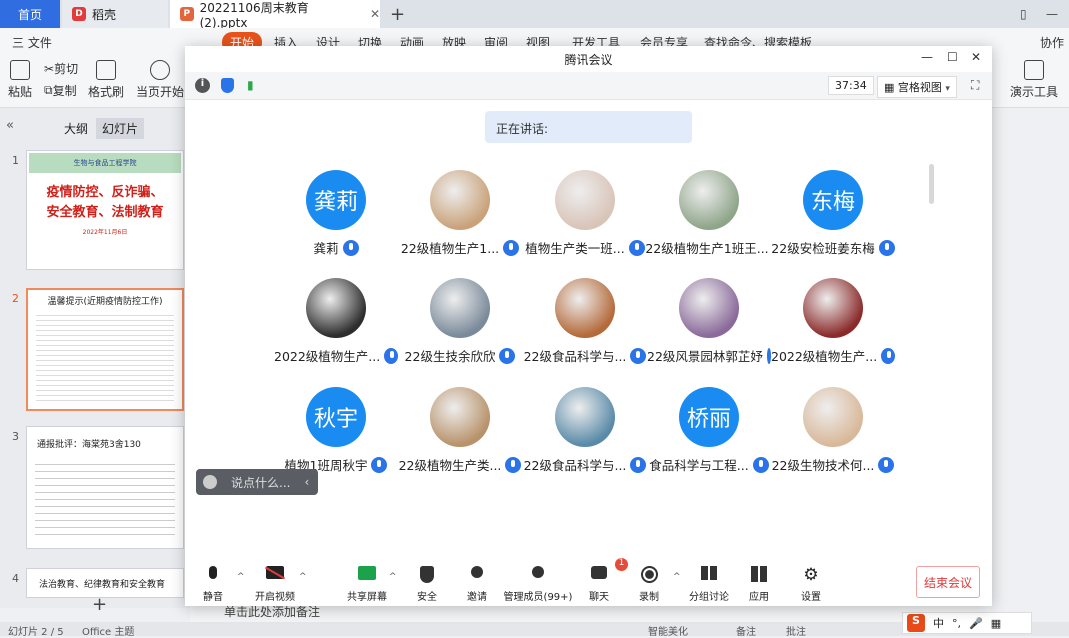  Describe the element at coordinates (76, 128) in the screenshot. I see `tab-outline: 大纲` at that location.